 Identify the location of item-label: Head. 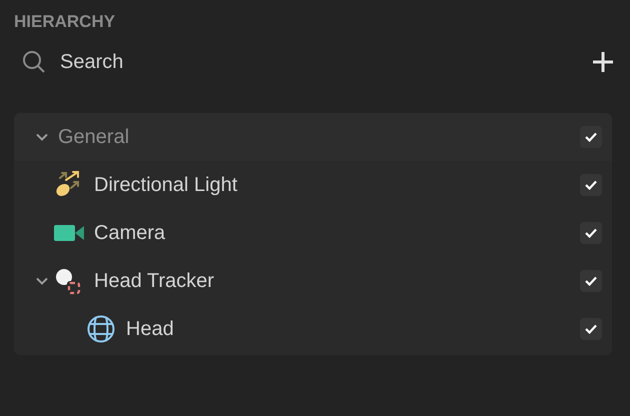
(353, 329).